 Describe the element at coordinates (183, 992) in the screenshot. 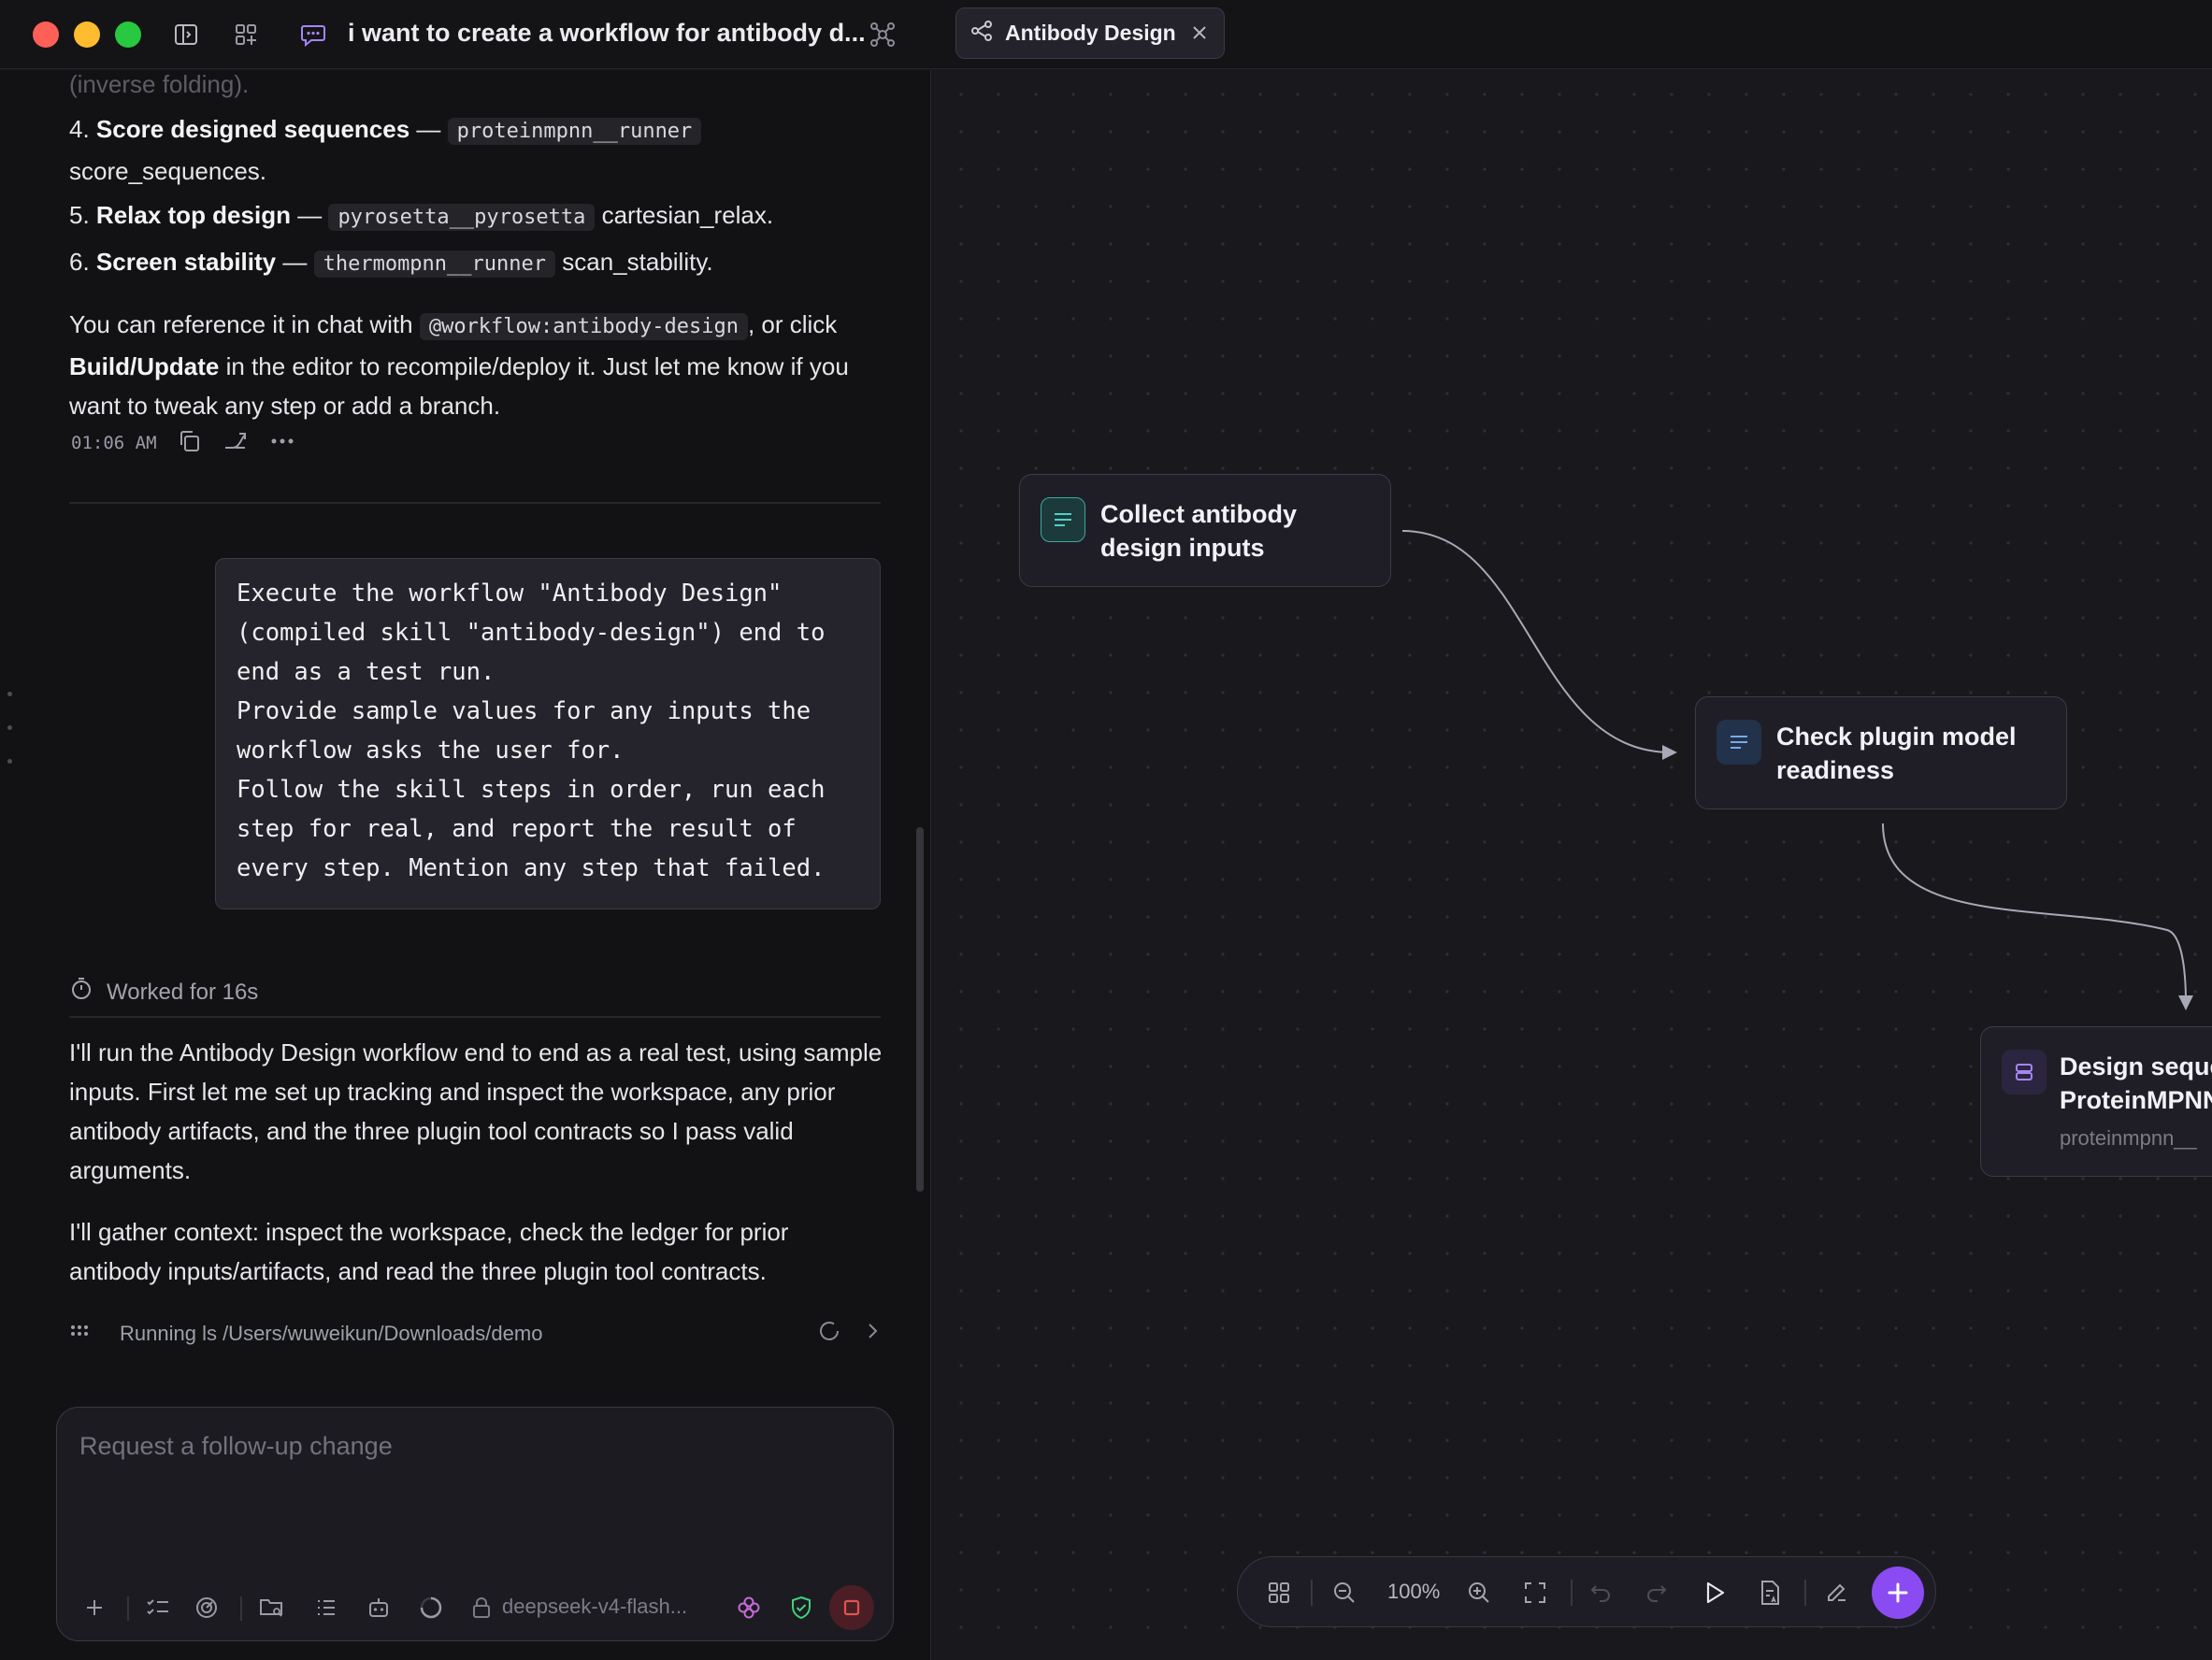

I see `worked-label: Worked for 16s` at that location.